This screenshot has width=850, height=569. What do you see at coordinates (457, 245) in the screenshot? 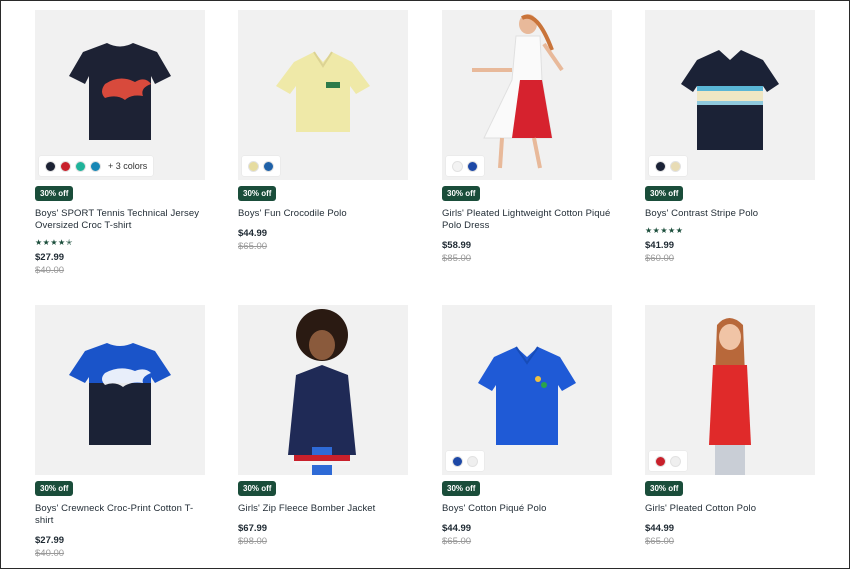
I see `sale-price: $58.99` at bounding box center [457, 245].